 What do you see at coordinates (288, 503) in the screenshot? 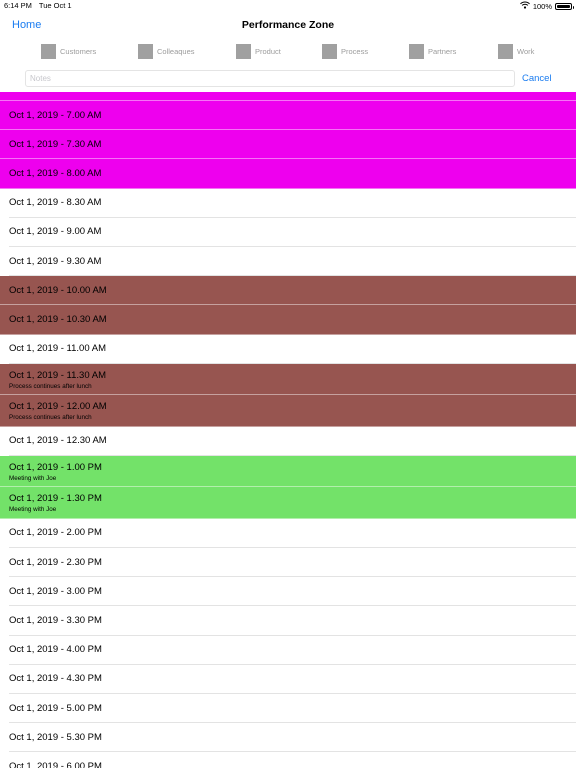
I see `time-slot-row: Oct 1, 2019 - 1.30 PM Meeting with Joe` at bounding box center [288, 503].